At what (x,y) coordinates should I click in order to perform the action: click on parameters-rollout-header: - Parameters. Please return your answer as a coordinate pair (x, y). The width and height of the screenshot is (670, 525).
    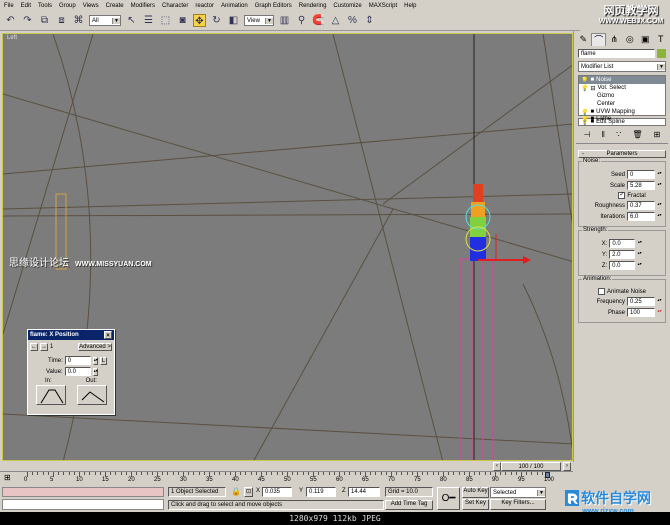
    Looking at the image, I should click on (622, 154).